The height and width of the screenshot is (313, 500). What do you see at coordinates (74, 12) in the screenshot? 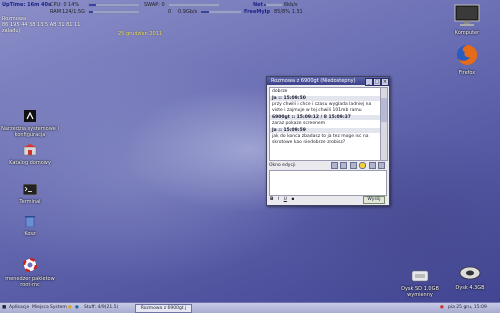
I see `ram-value: 124/1.5G` at bounding box center [74, 12].